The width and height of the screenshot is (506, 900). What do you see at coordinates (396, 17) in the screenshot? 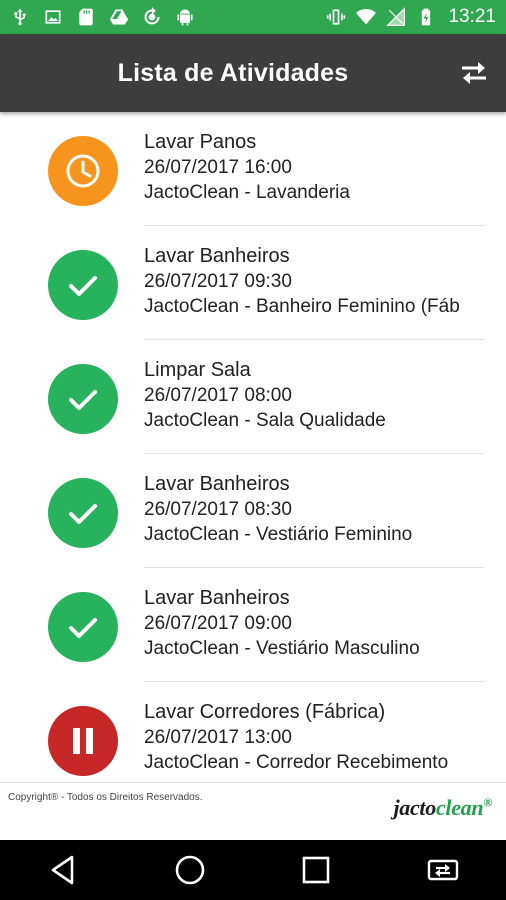
I see `no-signal-icon` at bounding box center [396, 17].